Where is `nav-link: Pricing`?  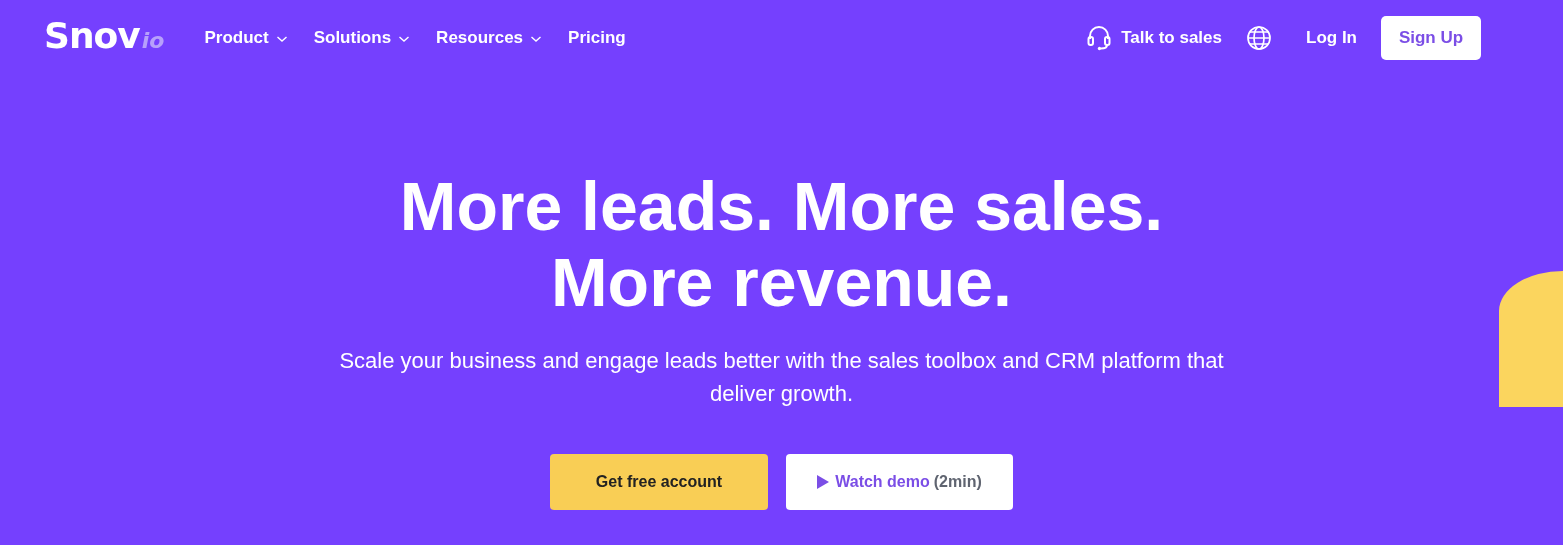 nav-link: Pricing is located at coordinates (597, 38).